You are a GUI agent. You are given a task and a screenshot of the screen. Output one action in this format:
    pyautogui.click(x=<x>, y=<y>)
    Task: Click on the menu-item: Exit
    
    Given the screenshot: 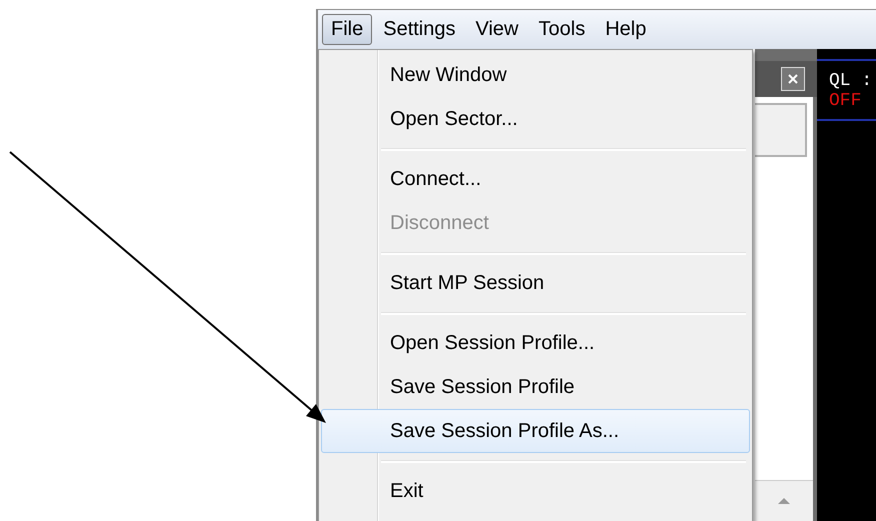 What is the action you would take?
    pyautogui.click(x=535, y=491)
    